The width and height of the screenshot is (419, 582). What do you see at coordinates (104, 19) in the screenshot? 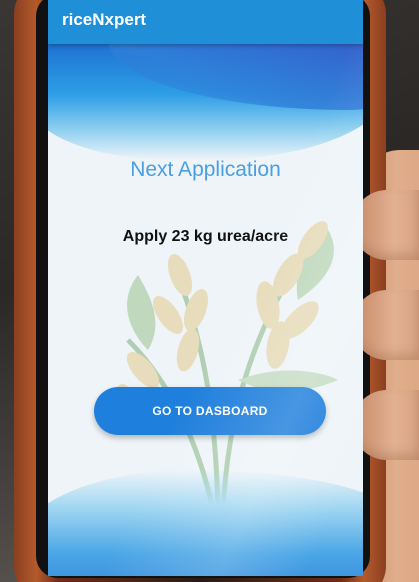
I see `app-title: riceNxpert` at bounding box center [104, 19].